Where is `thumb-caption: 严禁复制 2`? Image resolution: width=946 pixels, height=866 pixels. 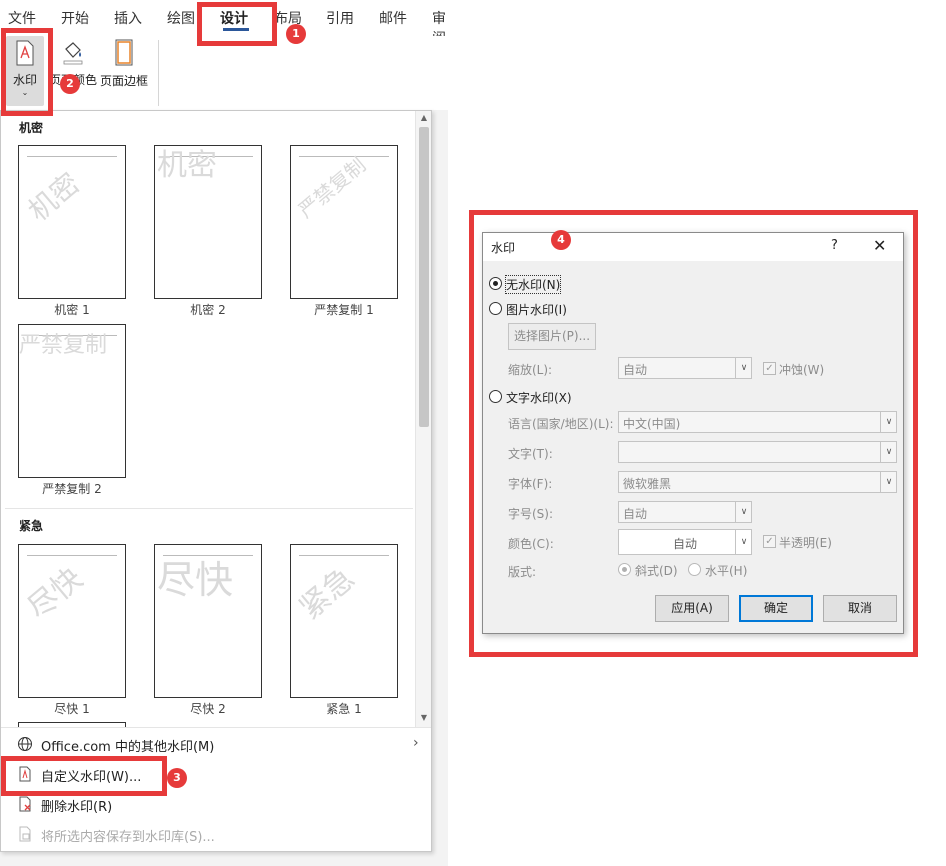
thumb-caption: 严禁复制 2 is located at coordinates (72, 489).